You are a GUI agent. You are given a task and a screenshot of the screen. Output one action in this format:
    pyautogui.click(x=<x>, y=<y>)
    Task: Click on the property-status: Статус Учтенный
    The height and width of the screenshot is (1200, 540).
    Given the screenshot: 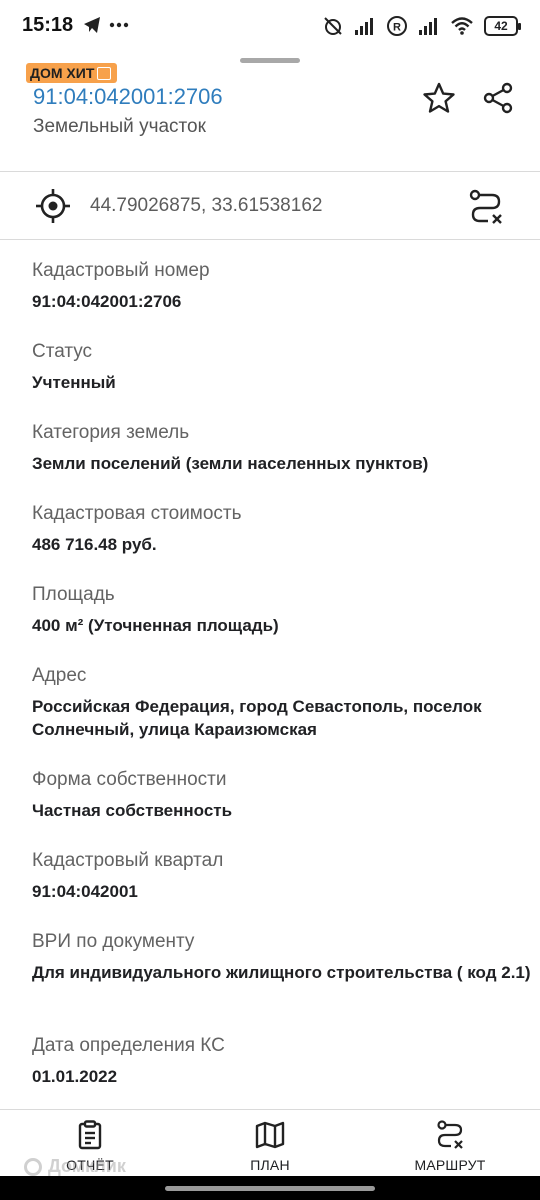 What is the action you would take?
    pyautogui.click(x=282, y=367)
    